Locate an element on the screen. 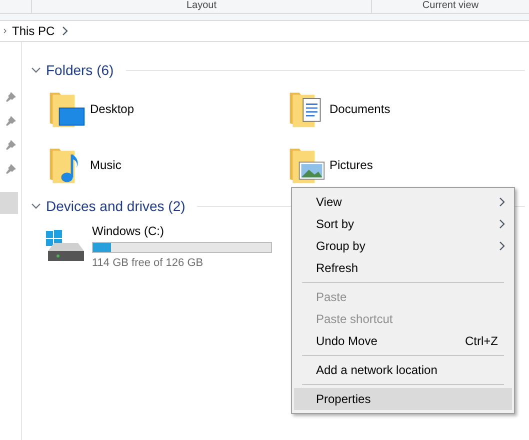  menu-item: Refresh is located at coordinates (403, 268).